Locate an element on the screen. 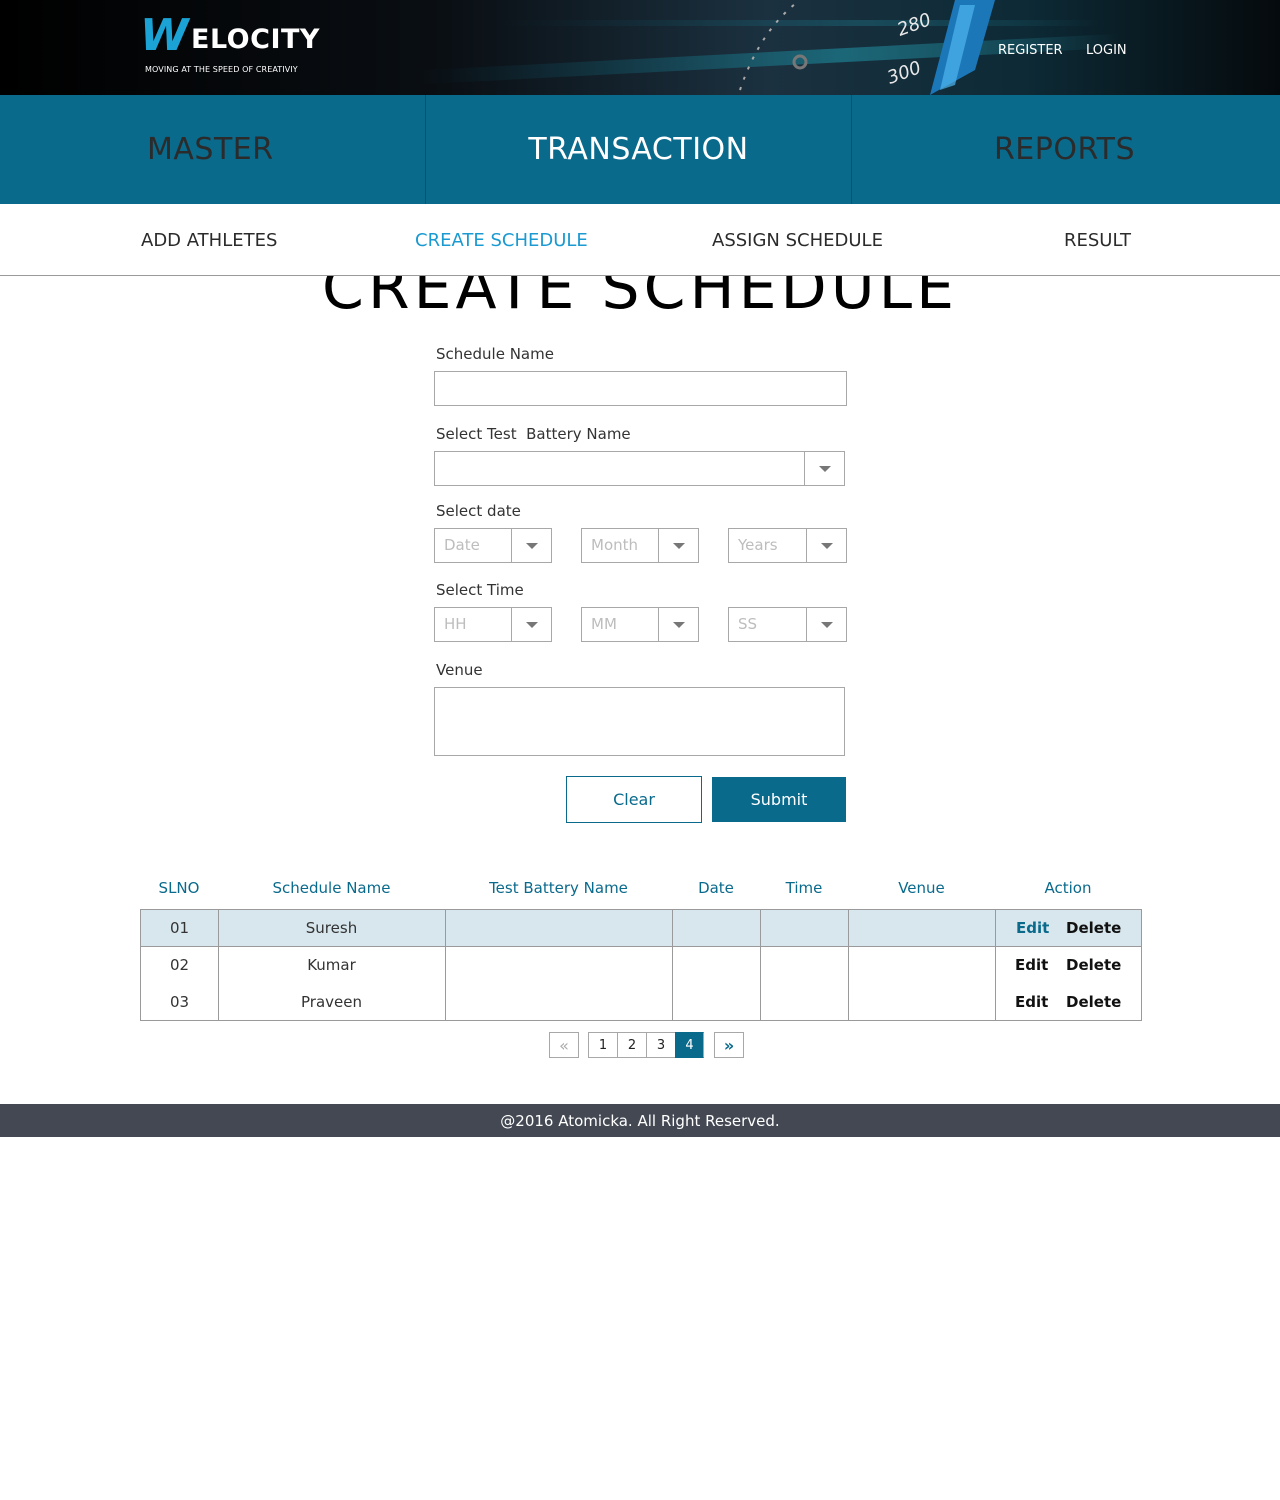  column-header-schedule-name: Schedule Name is located at coordinates (331, 888).